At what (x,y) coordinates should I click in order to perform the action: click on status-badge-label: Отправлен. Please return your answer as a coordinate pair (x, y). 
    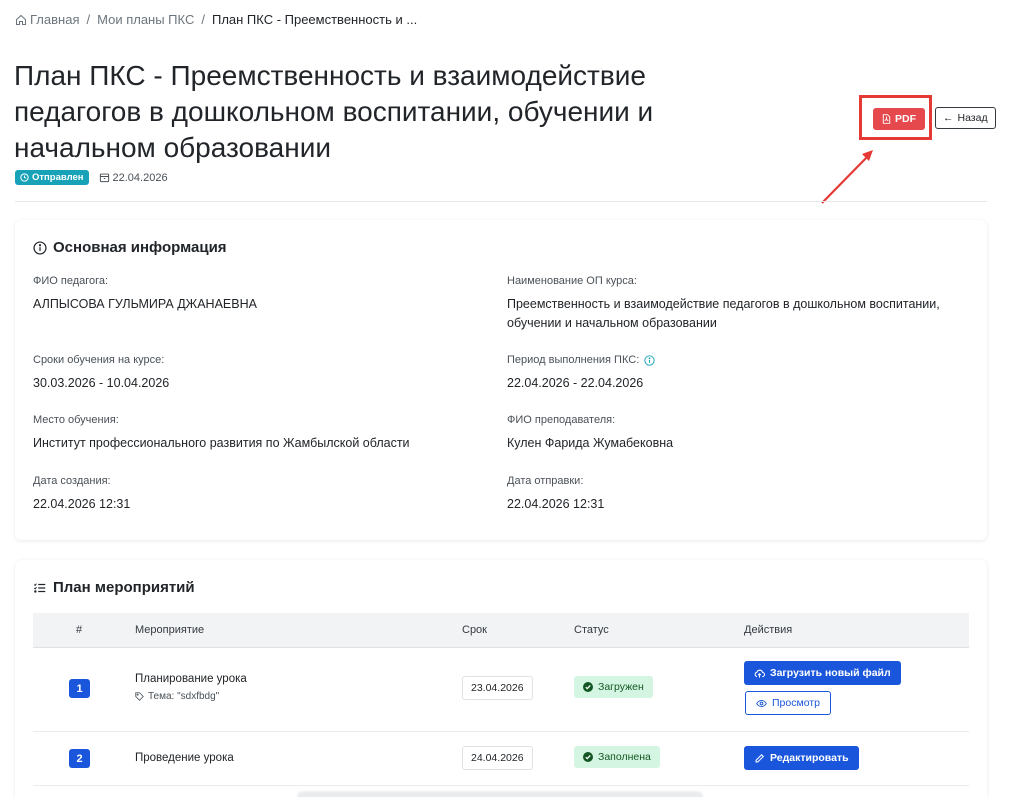
    Looking at the image, I should click on (58, 177).